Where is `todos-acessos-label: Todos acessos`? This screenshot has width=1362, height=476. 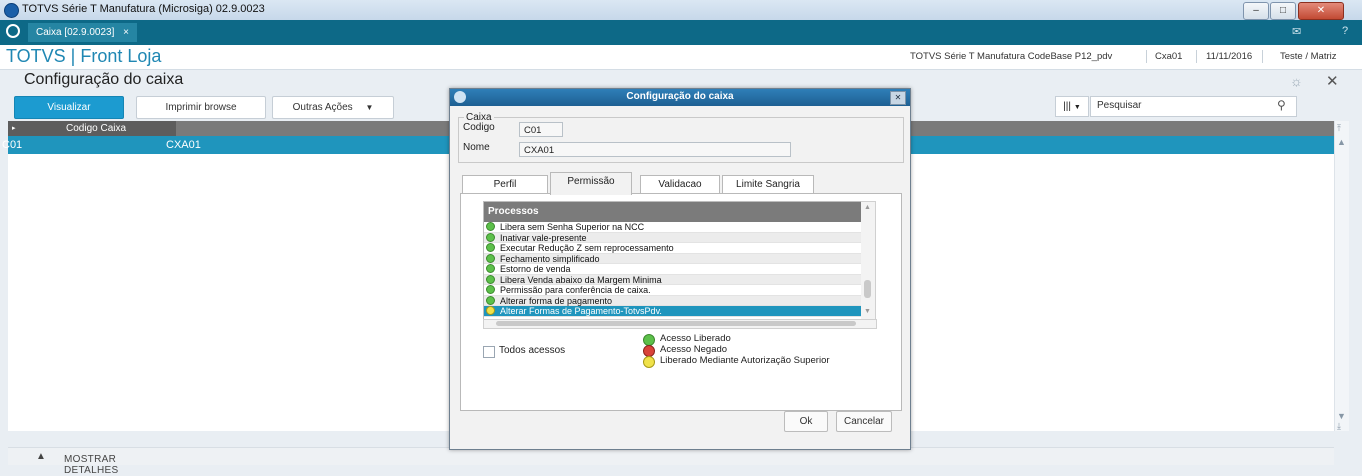
todos-acessos-label: Todos acessos is located at coordinates (532, 350).